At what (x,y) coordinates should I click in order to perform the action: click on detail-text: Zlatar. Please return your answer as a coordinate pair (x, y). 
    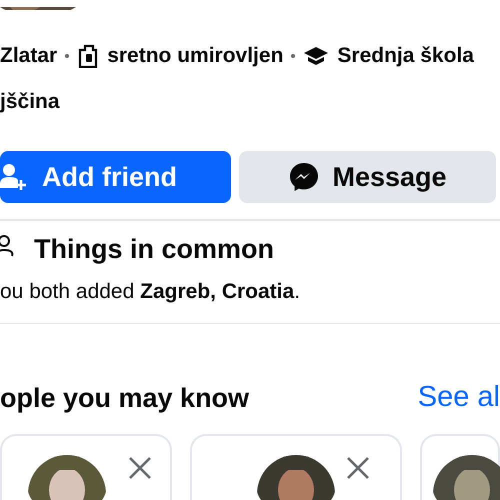
    Looking at the image, I should click on (29, 56).